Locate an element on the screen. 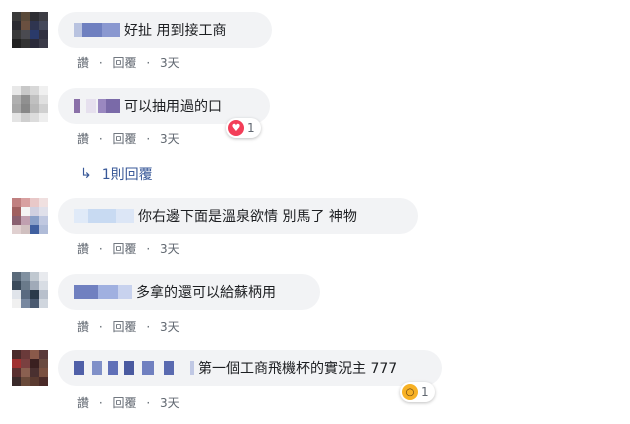 Image resolution: width=630 pixels, height=424 pixels. comment-text: 可以抽用過的口 is located at coordinates (173, 107).